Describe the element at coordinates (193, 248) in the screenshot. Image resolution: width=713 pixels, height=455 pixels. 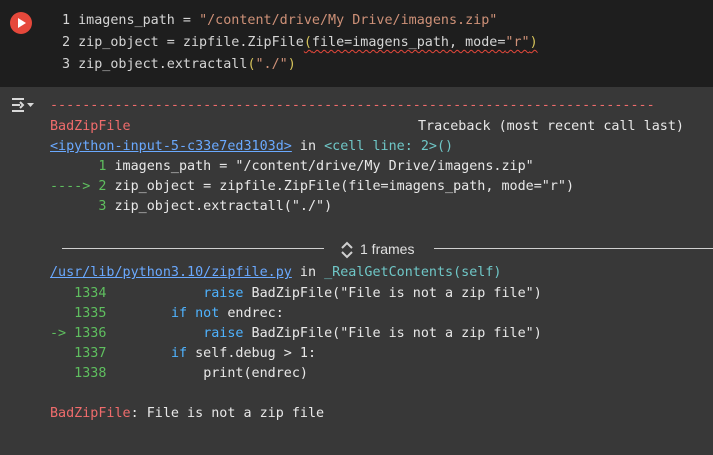
I see `frames-divider-left` at that location.